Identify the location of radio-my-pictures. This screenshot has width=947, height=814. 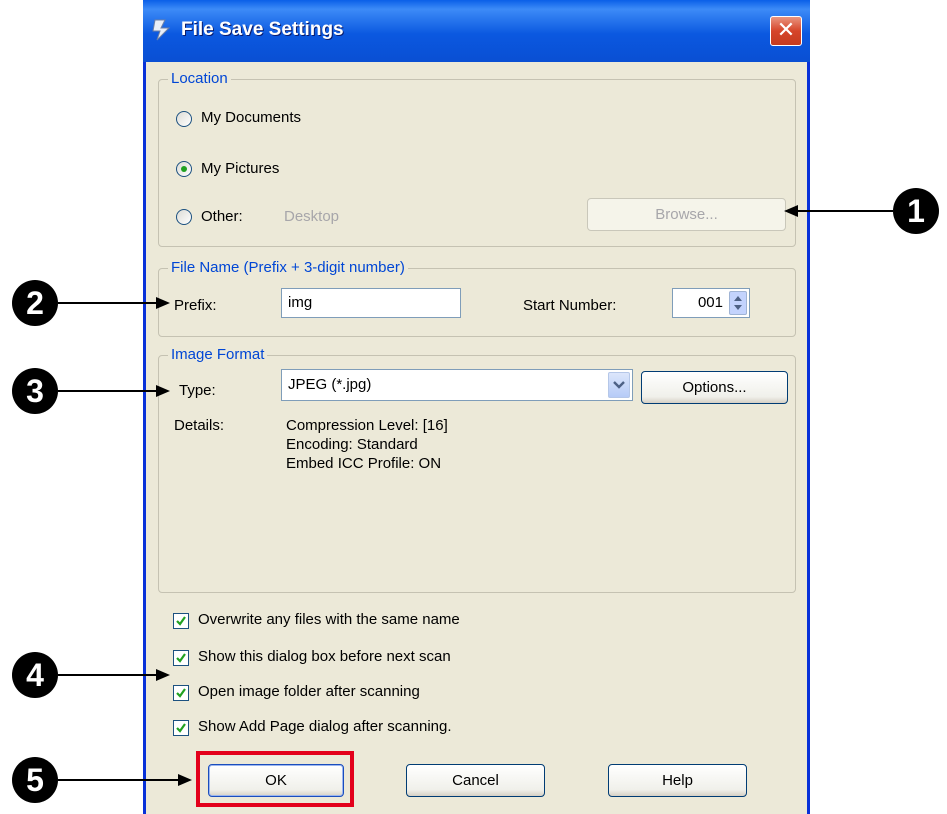
(184, 169).